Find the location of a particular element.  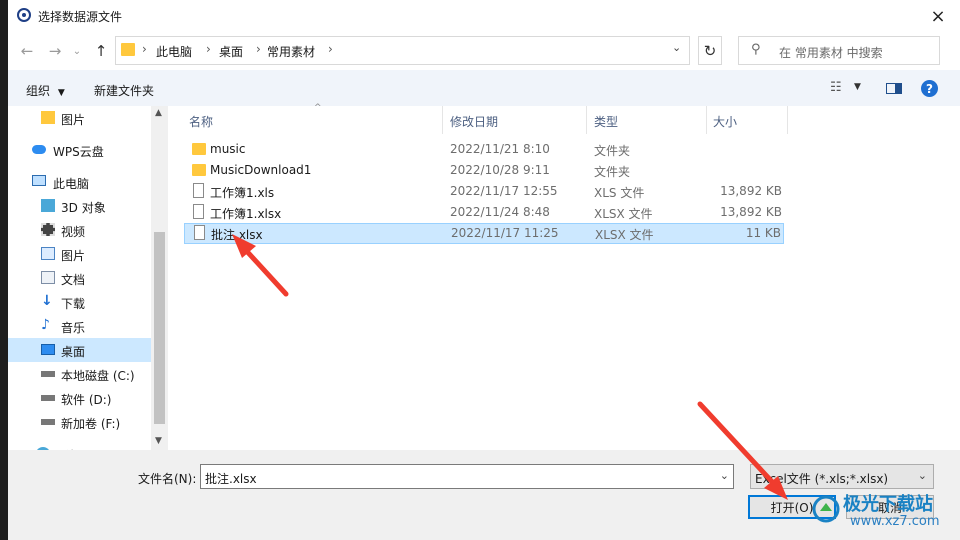

music-icon: ♪ is located at coordinates (45, 325).